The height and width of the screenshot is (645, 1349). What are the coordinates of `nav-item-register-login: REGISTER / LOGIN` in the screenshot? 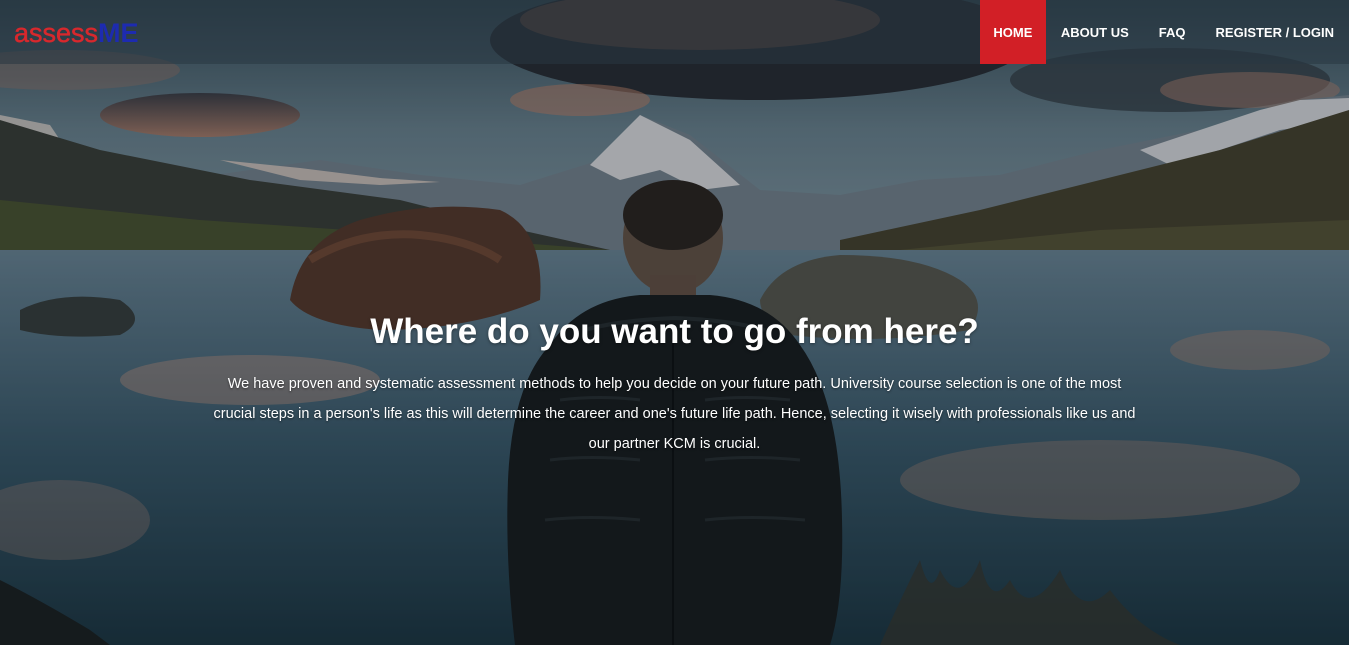 It's located at (1275, 32).